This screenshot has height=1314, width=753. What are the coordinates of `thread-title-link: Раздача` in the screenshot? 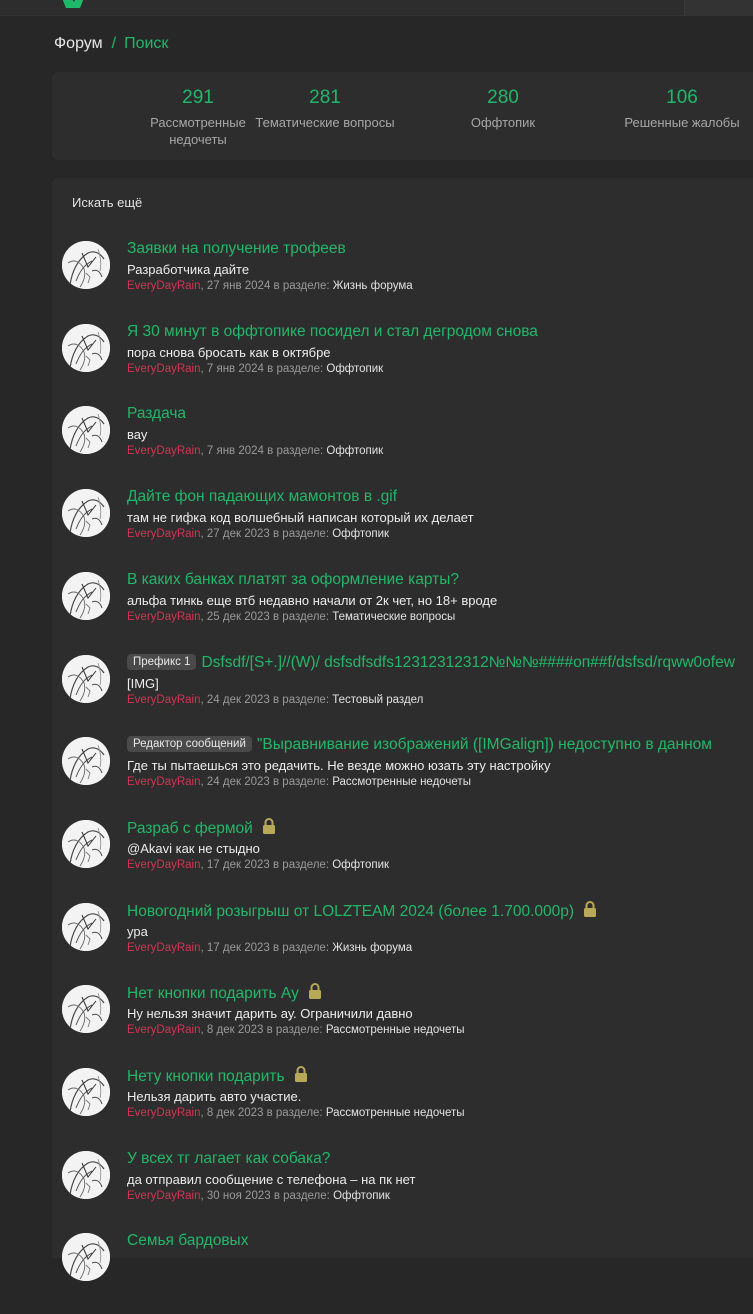 It's located at (156, 414).